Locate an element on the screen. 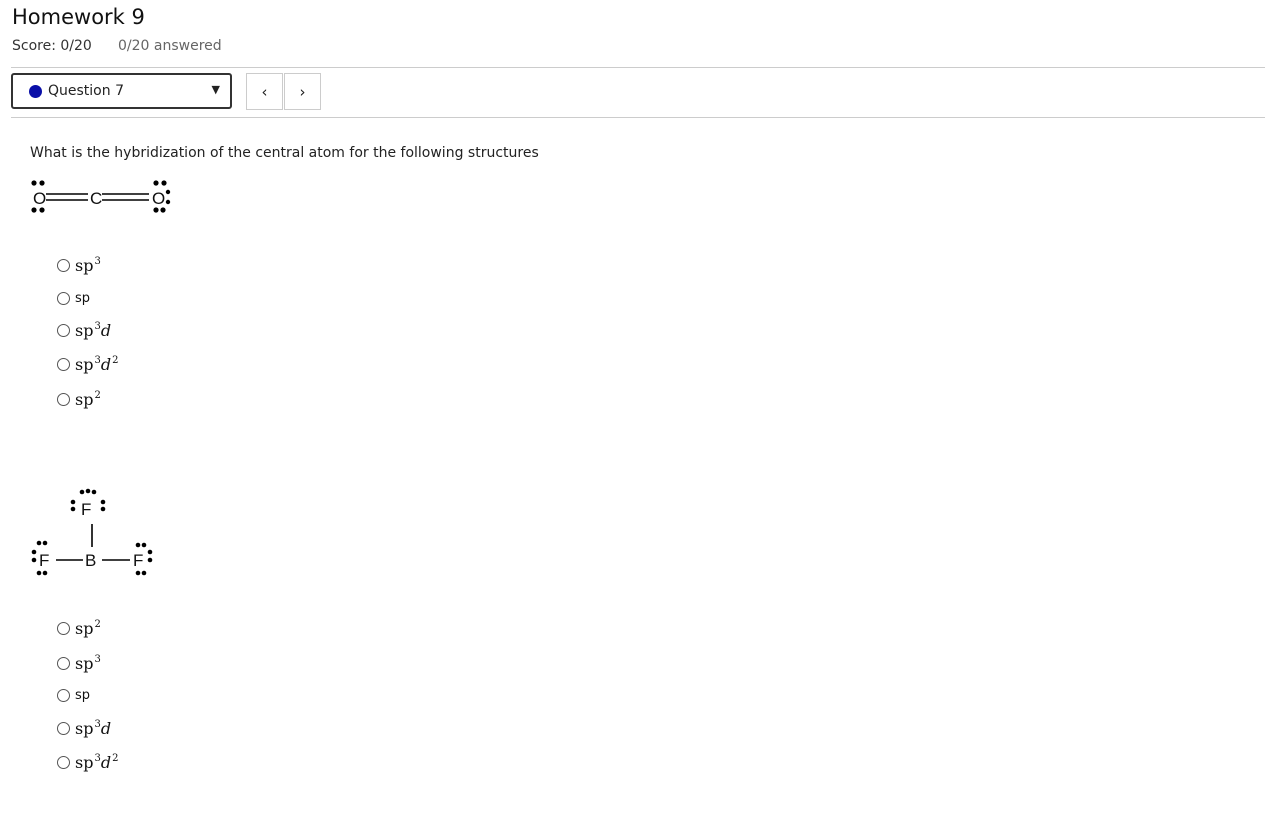 The width and height of the screenshot is (1265, 825). atom-label: C is located at coordinates (96, 198).